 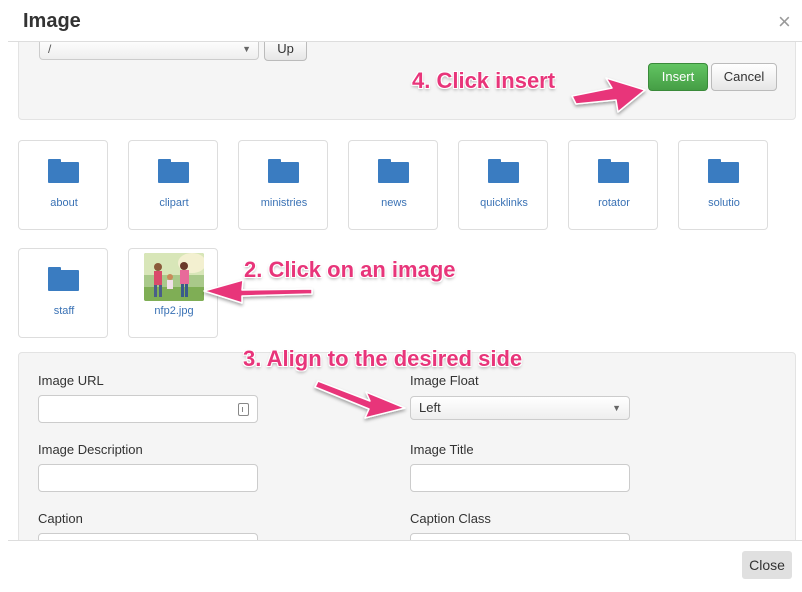 What do you see at coordinates (724, 203) in the screenshot?
I see `folder-label: solutio` at bounding box center [724, 203].